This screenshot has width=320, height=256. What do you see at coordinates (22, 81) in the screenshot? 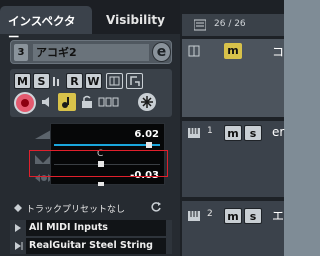
I see `mute-button: M` at bounding box center [22, 81].